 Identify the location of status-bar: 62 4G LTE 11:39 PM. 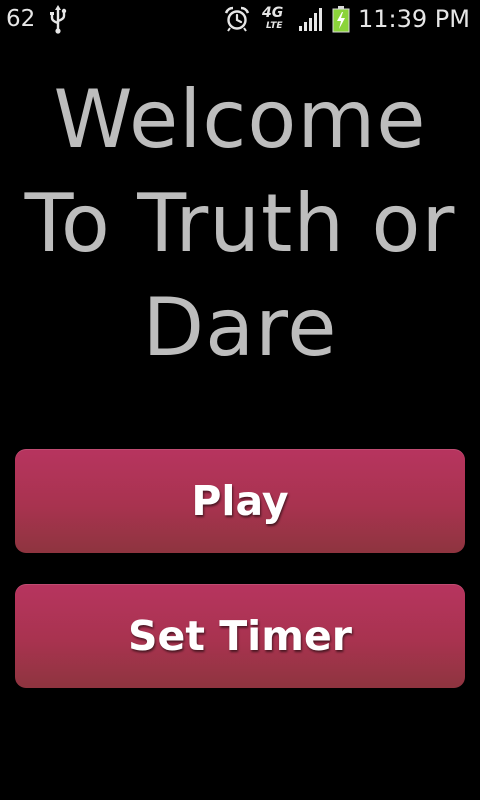
(240, 19).